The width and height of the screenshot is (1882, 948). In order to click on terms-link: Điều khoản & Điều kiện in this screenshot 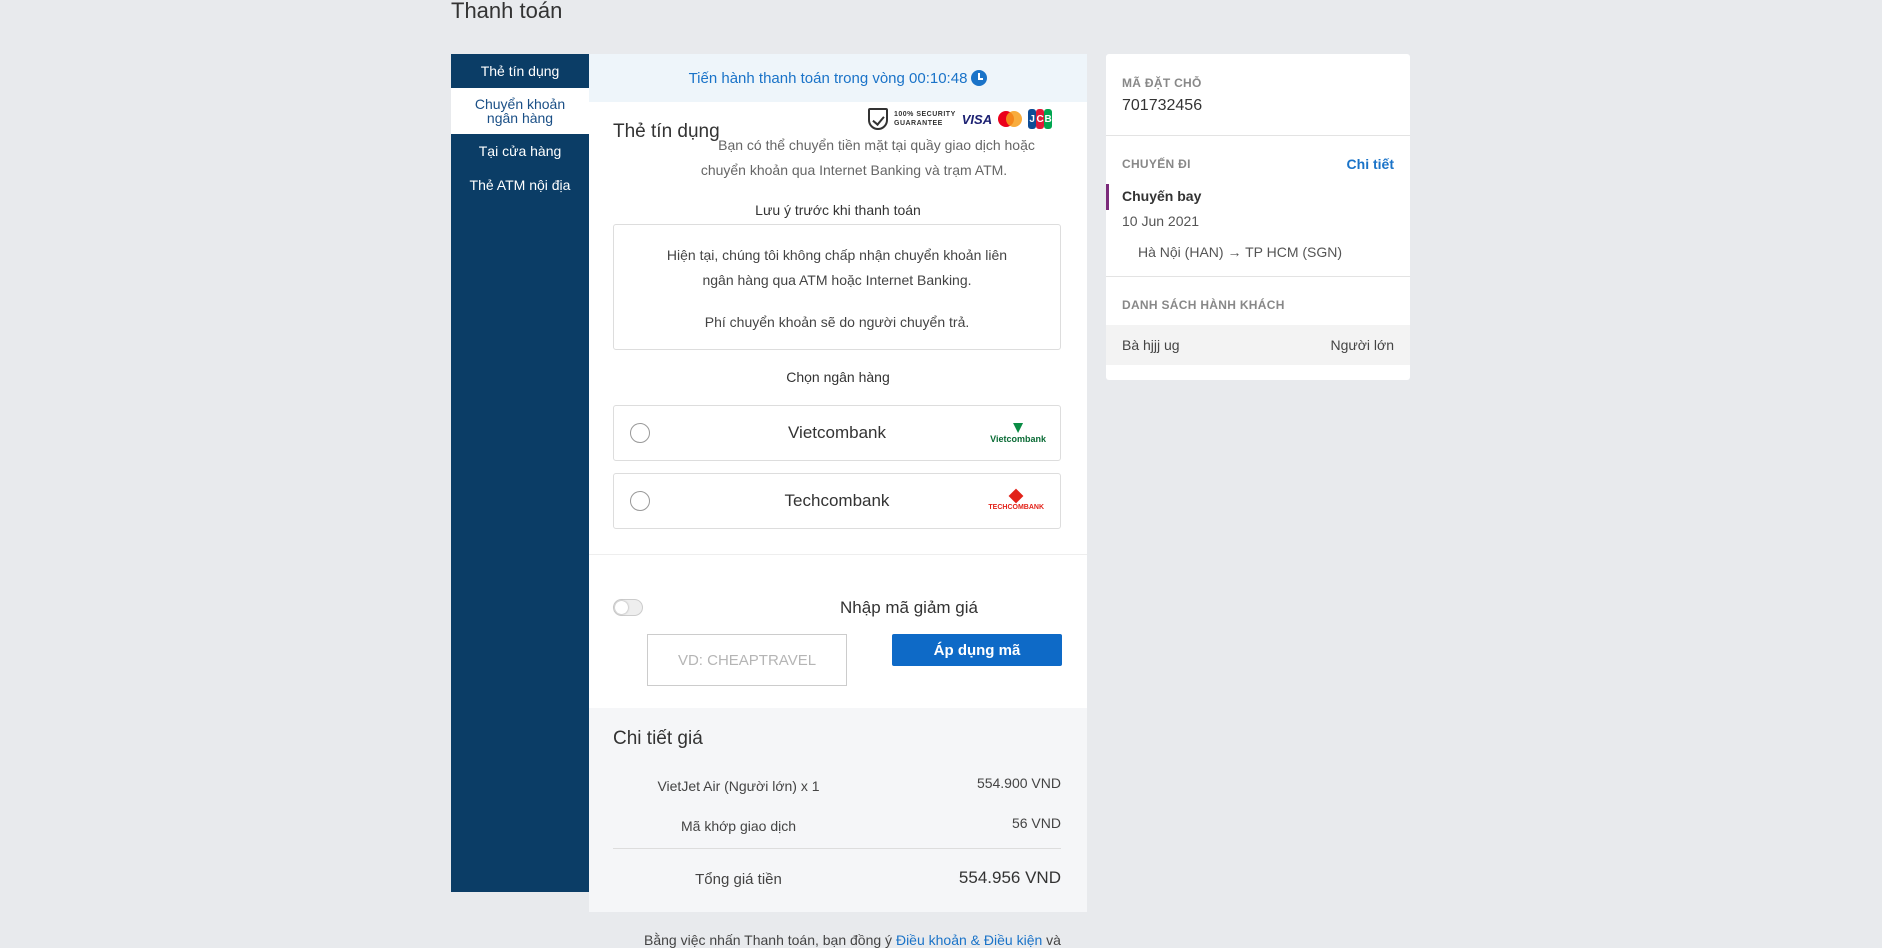, I will do `click(969, 940)`.